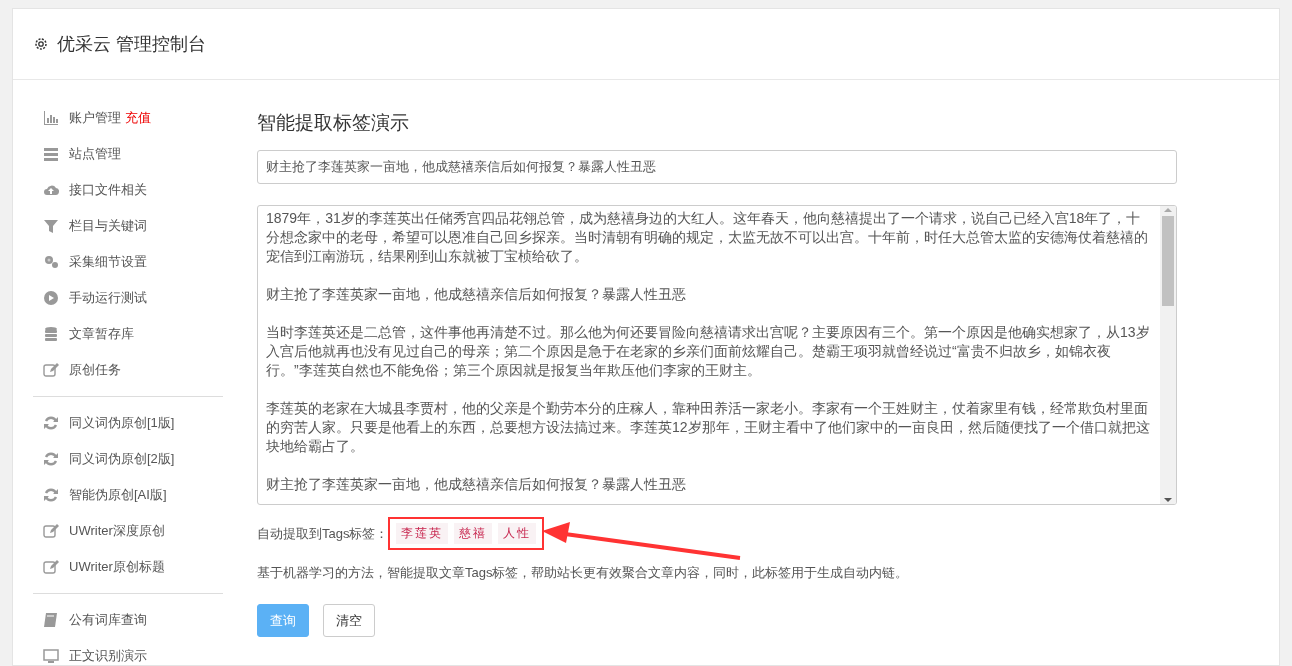  Describe the element at coordinates (473, 533) in the screenshot. I see `tag: 慈禧` at that location.